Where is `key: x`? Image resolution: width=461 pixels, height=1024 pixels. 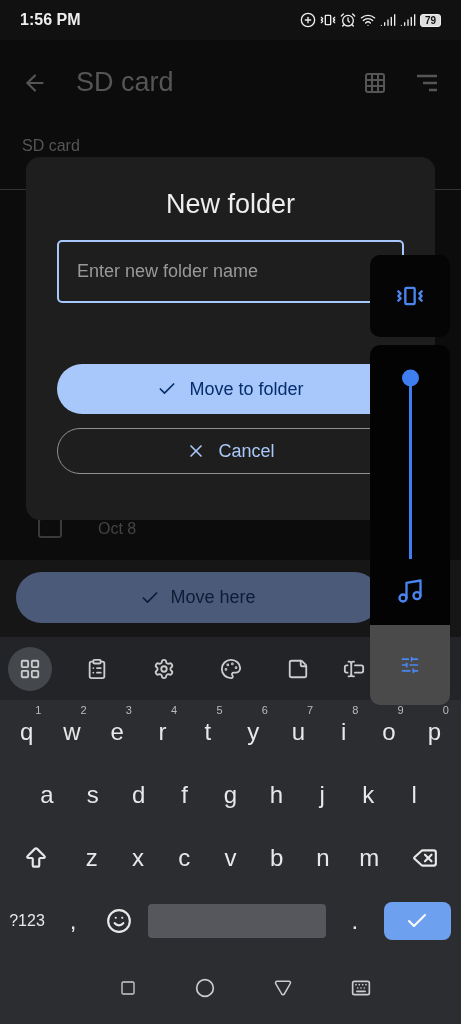
key: x is located at coordinates (138, 857).